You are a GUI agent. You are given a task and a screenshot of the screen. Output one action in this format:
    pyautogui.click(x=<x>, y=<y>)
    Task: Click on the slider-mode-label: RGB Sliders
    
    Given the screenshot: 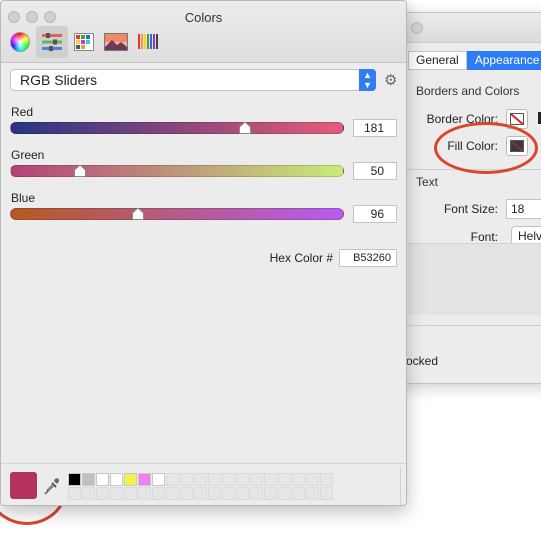 What is the action you would take?
    pyautogui.click(x=59, y=80)
    